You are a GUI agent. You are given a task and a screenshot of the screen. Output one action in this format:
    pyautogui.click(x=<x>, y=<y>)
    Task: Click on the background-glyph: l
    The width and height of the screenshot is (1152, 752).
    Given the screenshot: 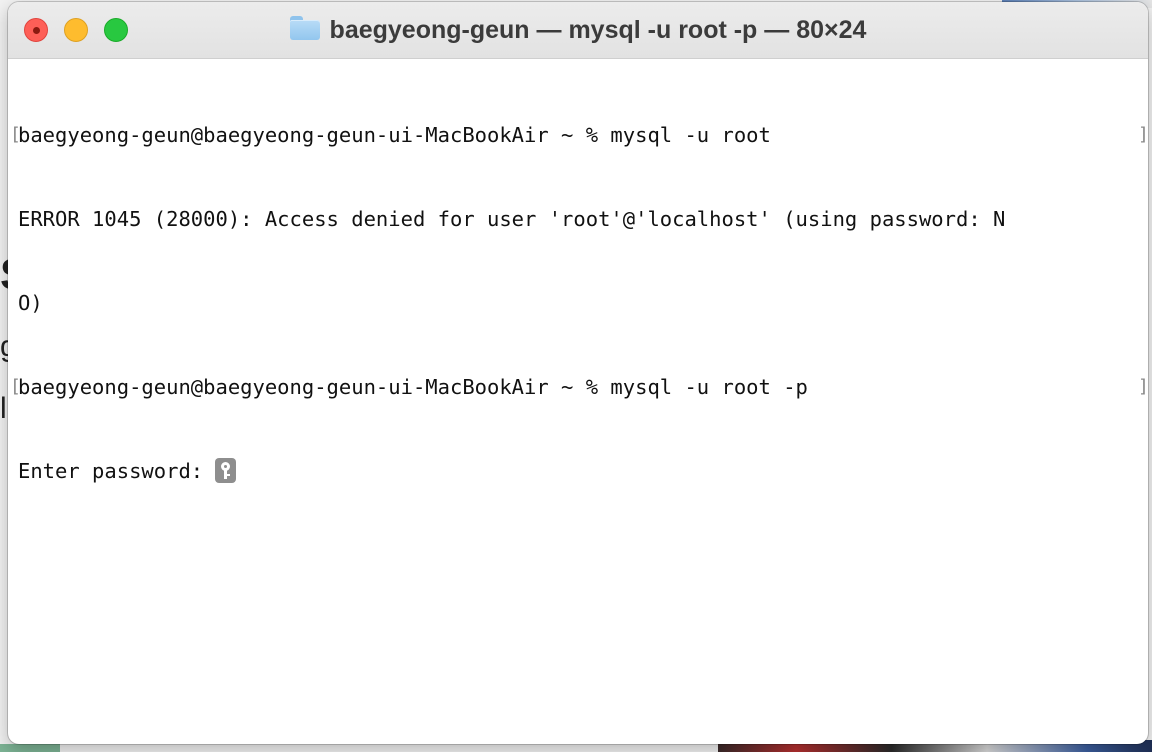 What is the action you would take?
    pyautogui.click(x=3, y=408)
    